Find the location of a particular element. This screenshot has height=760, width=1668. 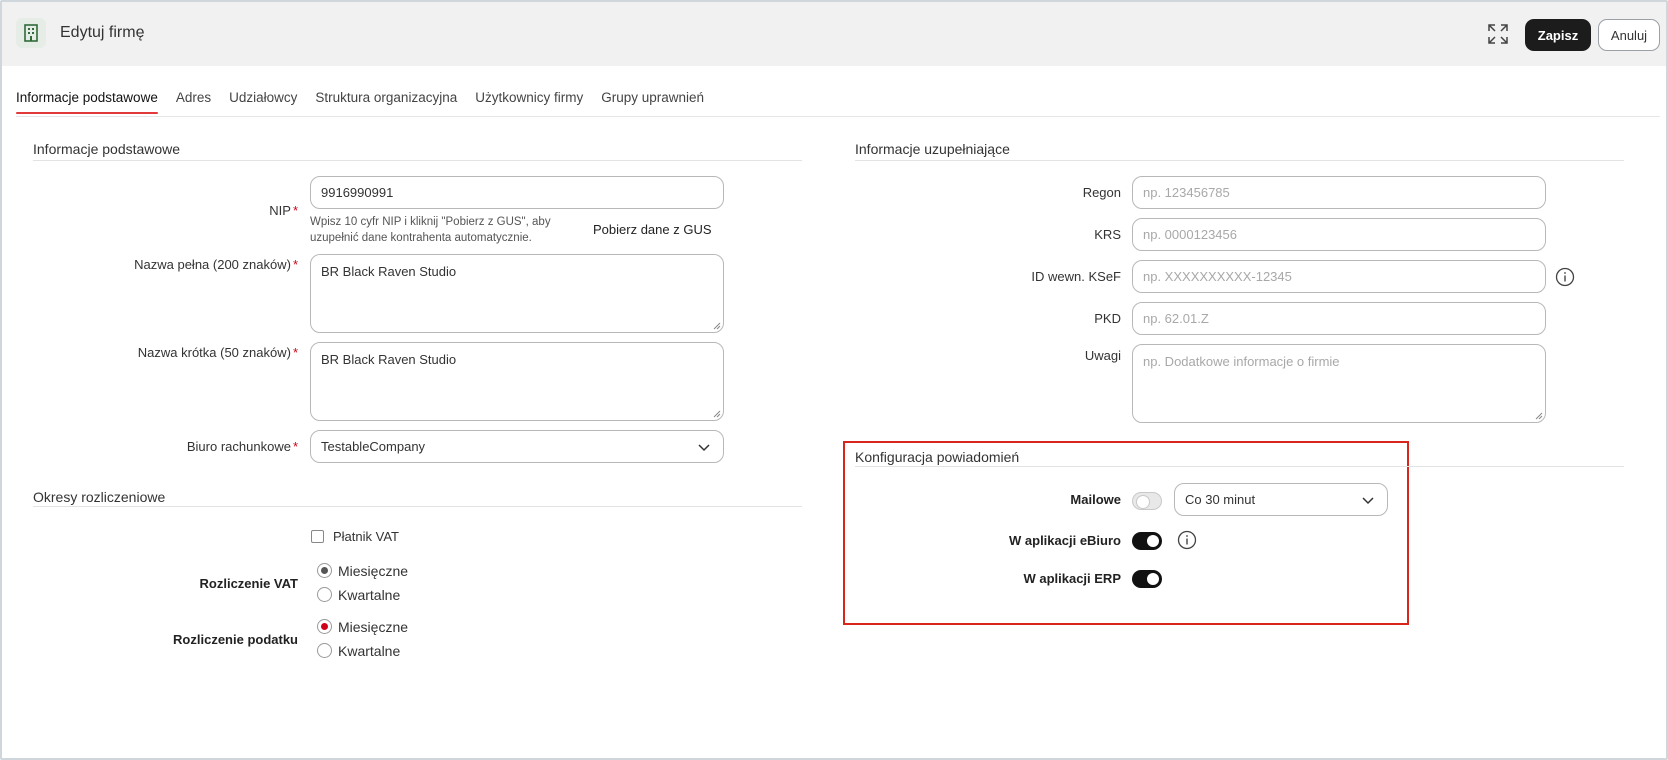

section-title-periods: Okresy rozliczeniowe is located at coordinates (99, 497).